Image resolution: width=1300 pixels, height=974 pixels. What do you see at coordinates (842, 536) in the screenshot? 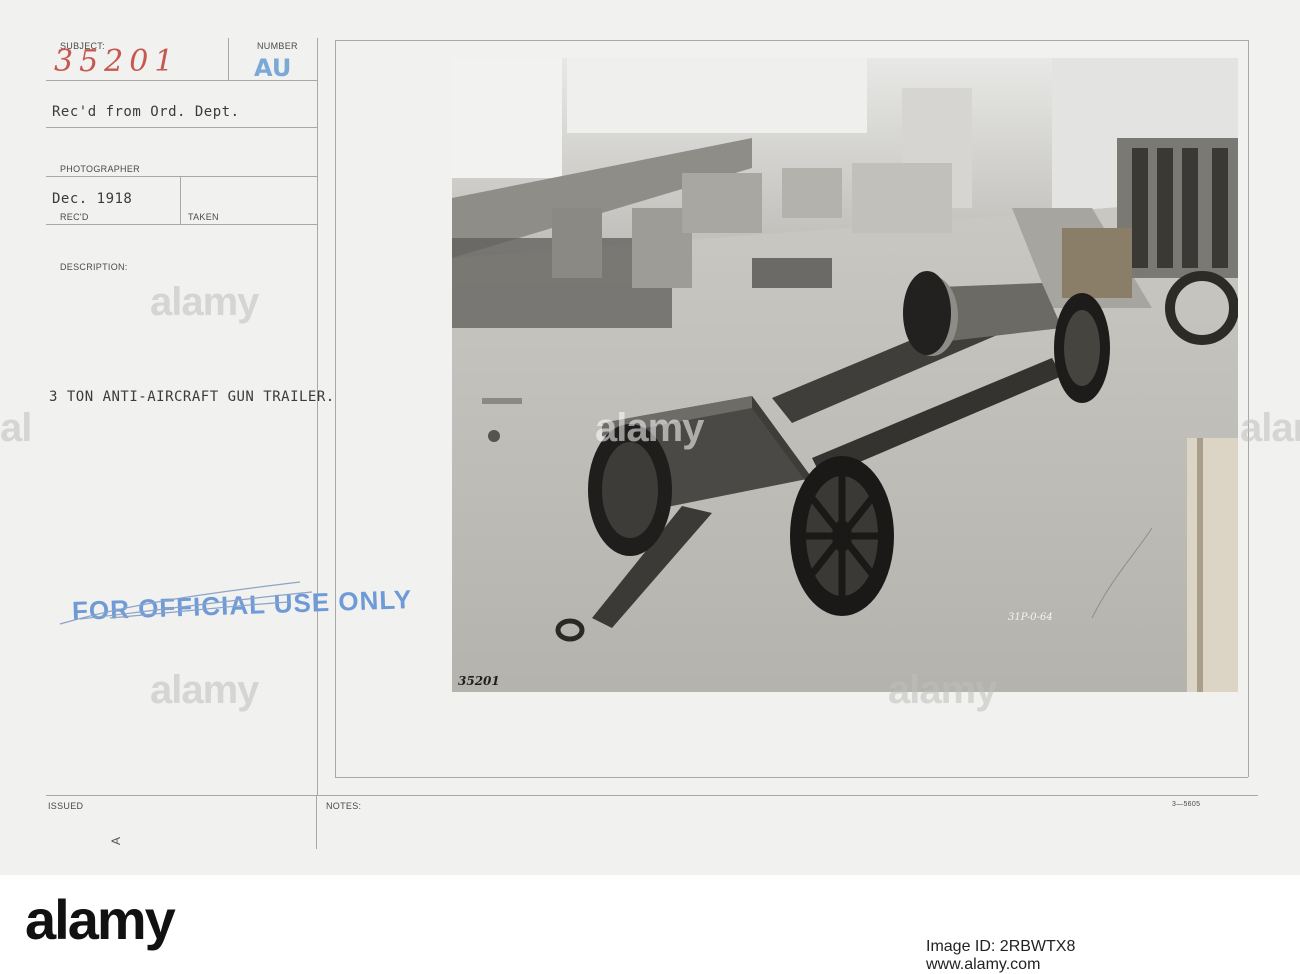
I see `wheel-front-right` at bounding box center [842, 536].